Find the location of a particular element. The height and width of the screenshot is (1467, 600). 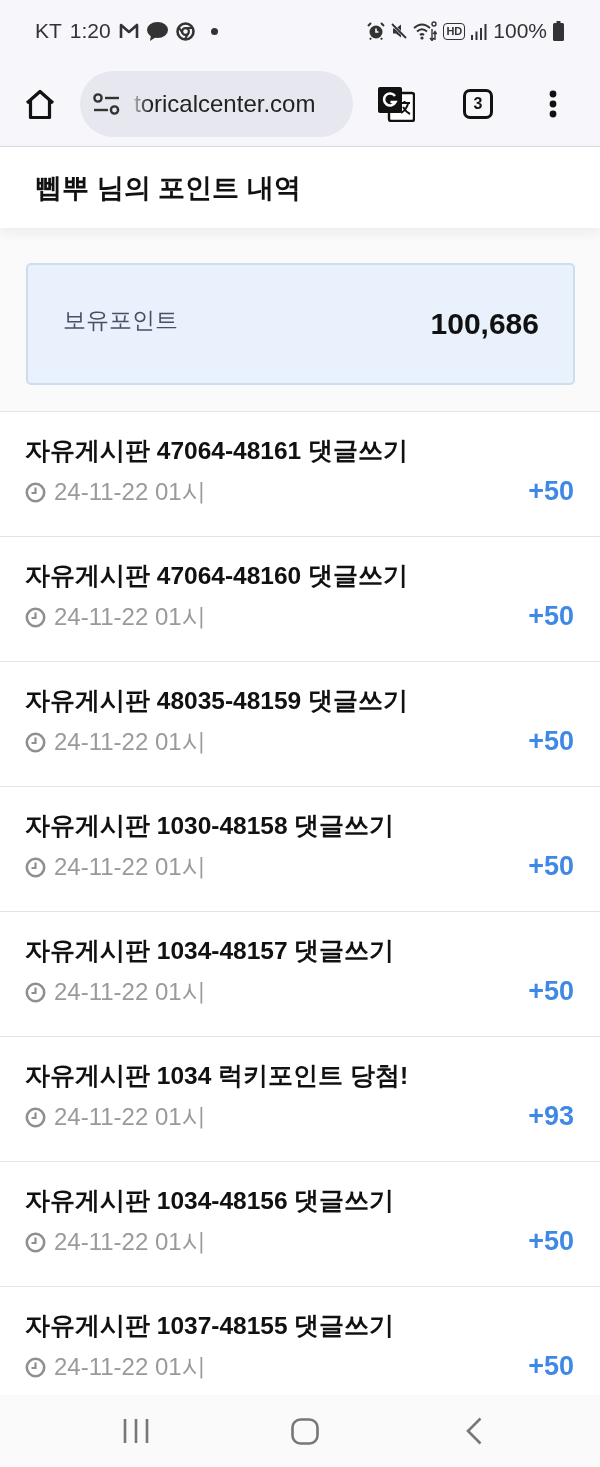

menu-button is located at coordinates (553, 104).